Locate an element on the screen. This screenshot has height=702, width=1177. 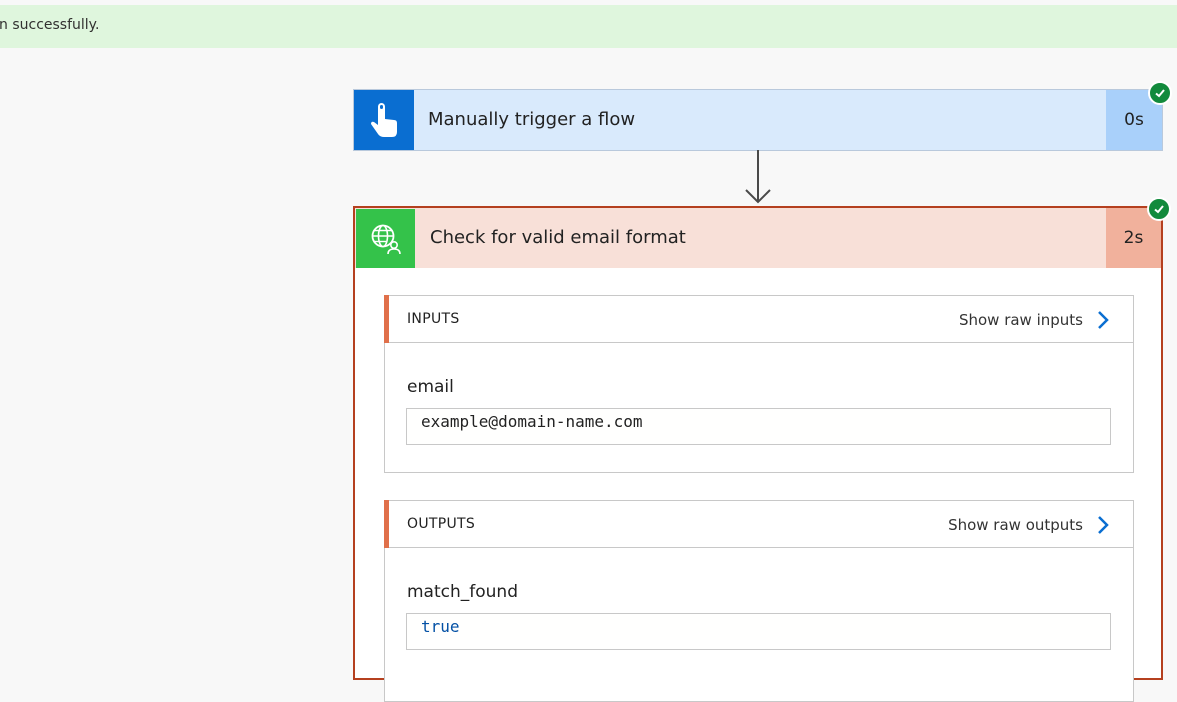
trigger-card: Manually trigger a flow 0s is located at coordinates (758, 120).